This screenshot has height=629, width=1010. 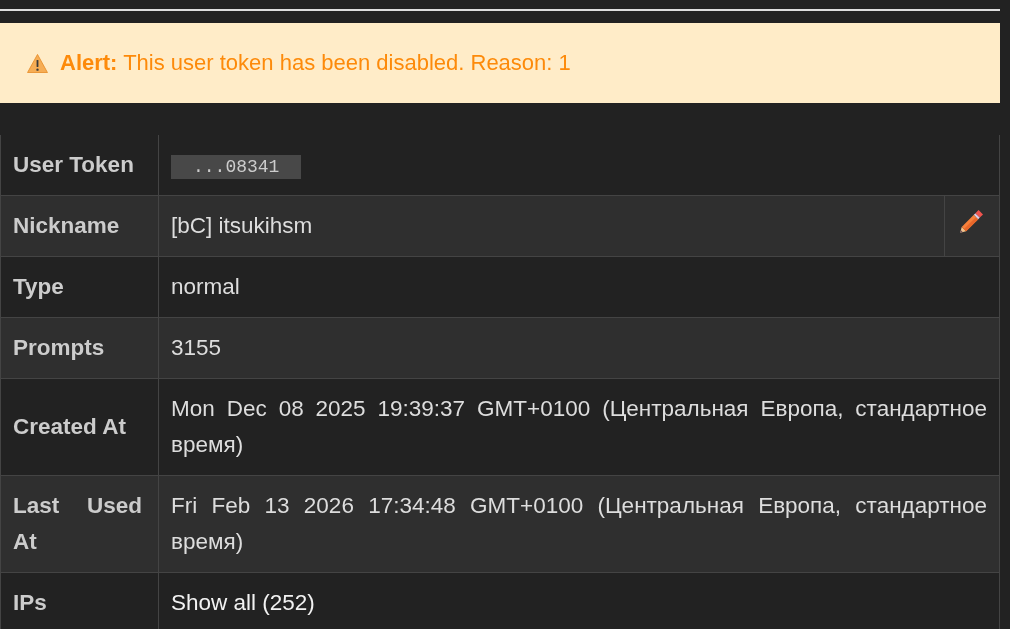 What do you see at coordinates (79, 348) in the screenshot?
I see `field-label: Prompts` at bounding box center [79, 348].